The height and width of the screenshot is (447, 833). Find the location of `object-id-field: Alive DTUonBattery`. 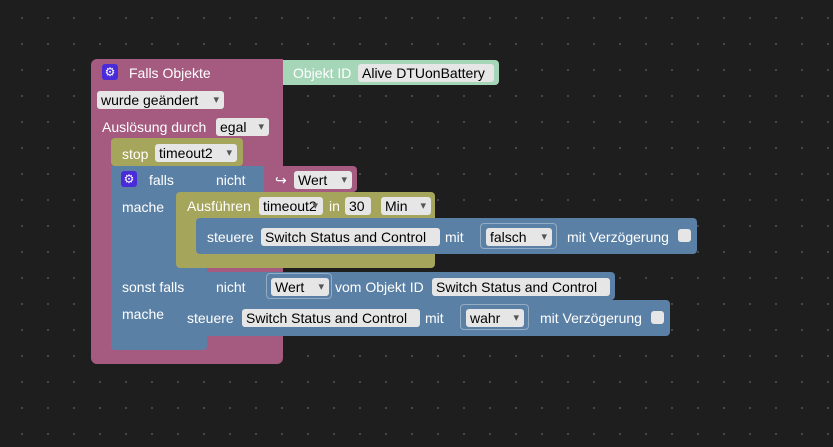

object-id-field: Alive DTUonBattery is located at coordinates (426, 73).